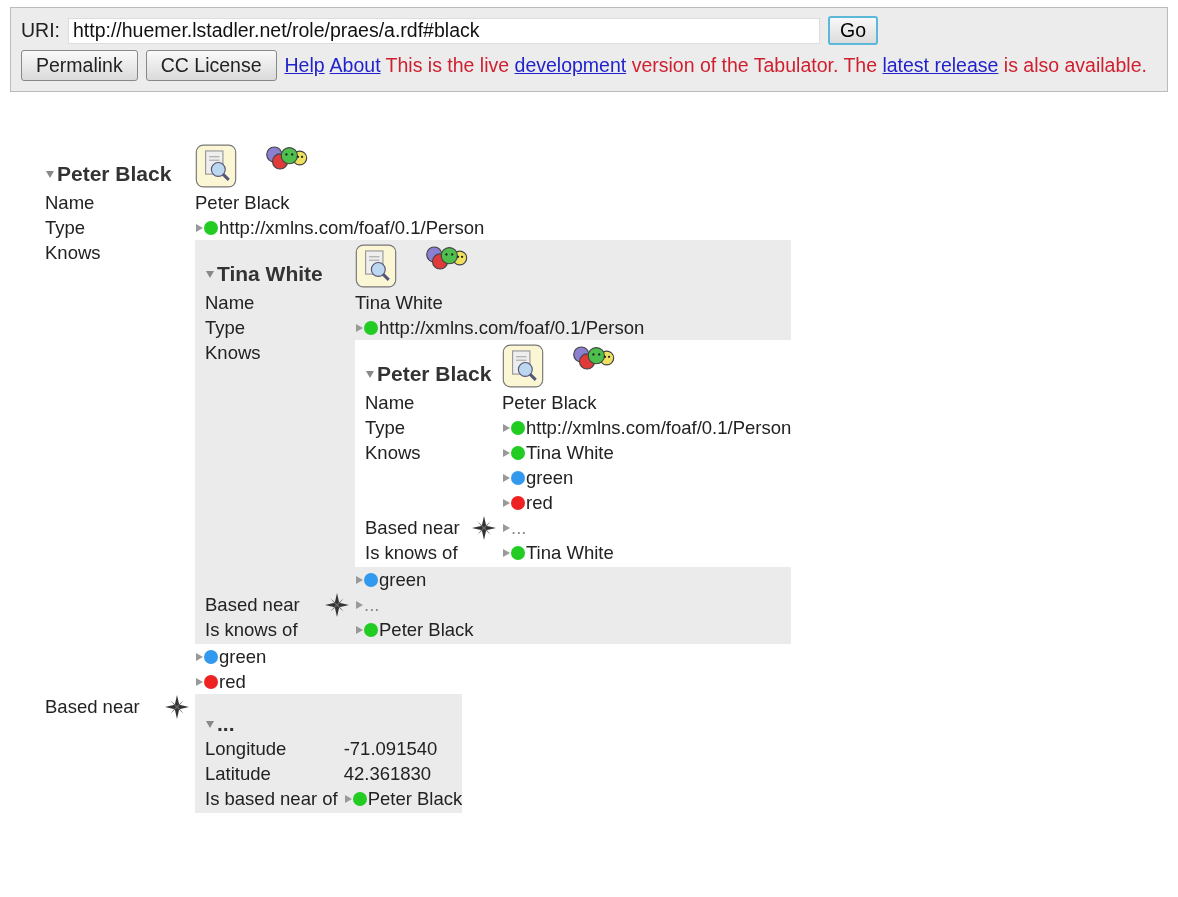 This screenshot has height=897, width=1178. Describe the element at coordinates (355, 65) in the screenshot. I see `nav-link: About` at that location.